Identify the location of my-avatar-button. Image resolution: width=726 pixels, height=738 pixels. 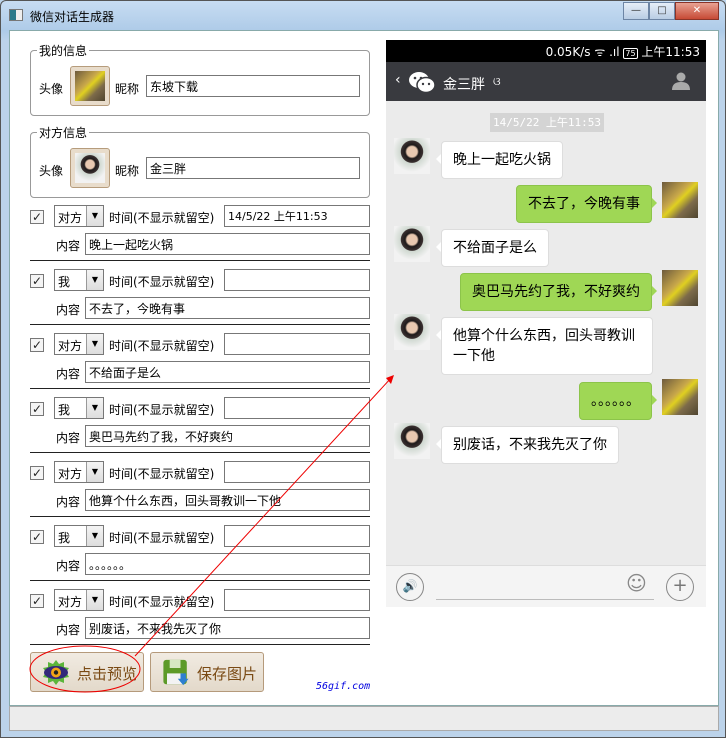
(90, 86).